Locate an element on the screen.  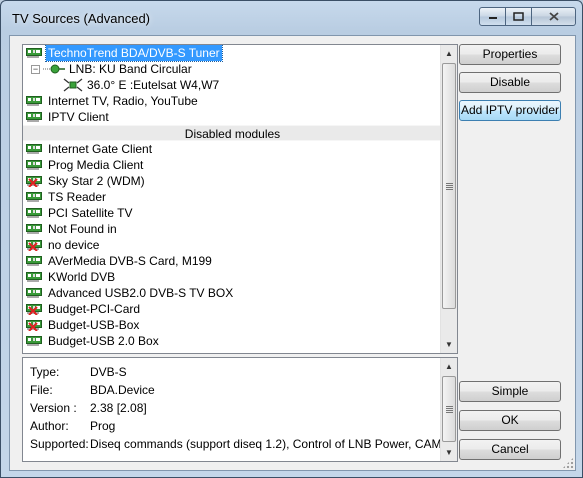
disabled-module-item: Budget-USB-Box is located at coordinates (232, 325).